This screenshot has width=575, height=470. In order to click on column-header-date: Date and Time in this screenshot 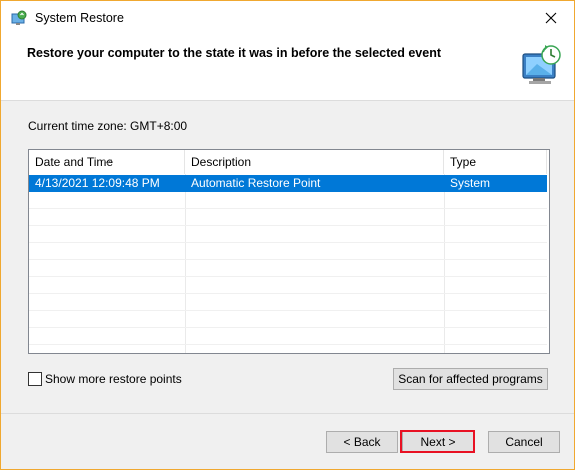, I will do `click(107, 162)`.